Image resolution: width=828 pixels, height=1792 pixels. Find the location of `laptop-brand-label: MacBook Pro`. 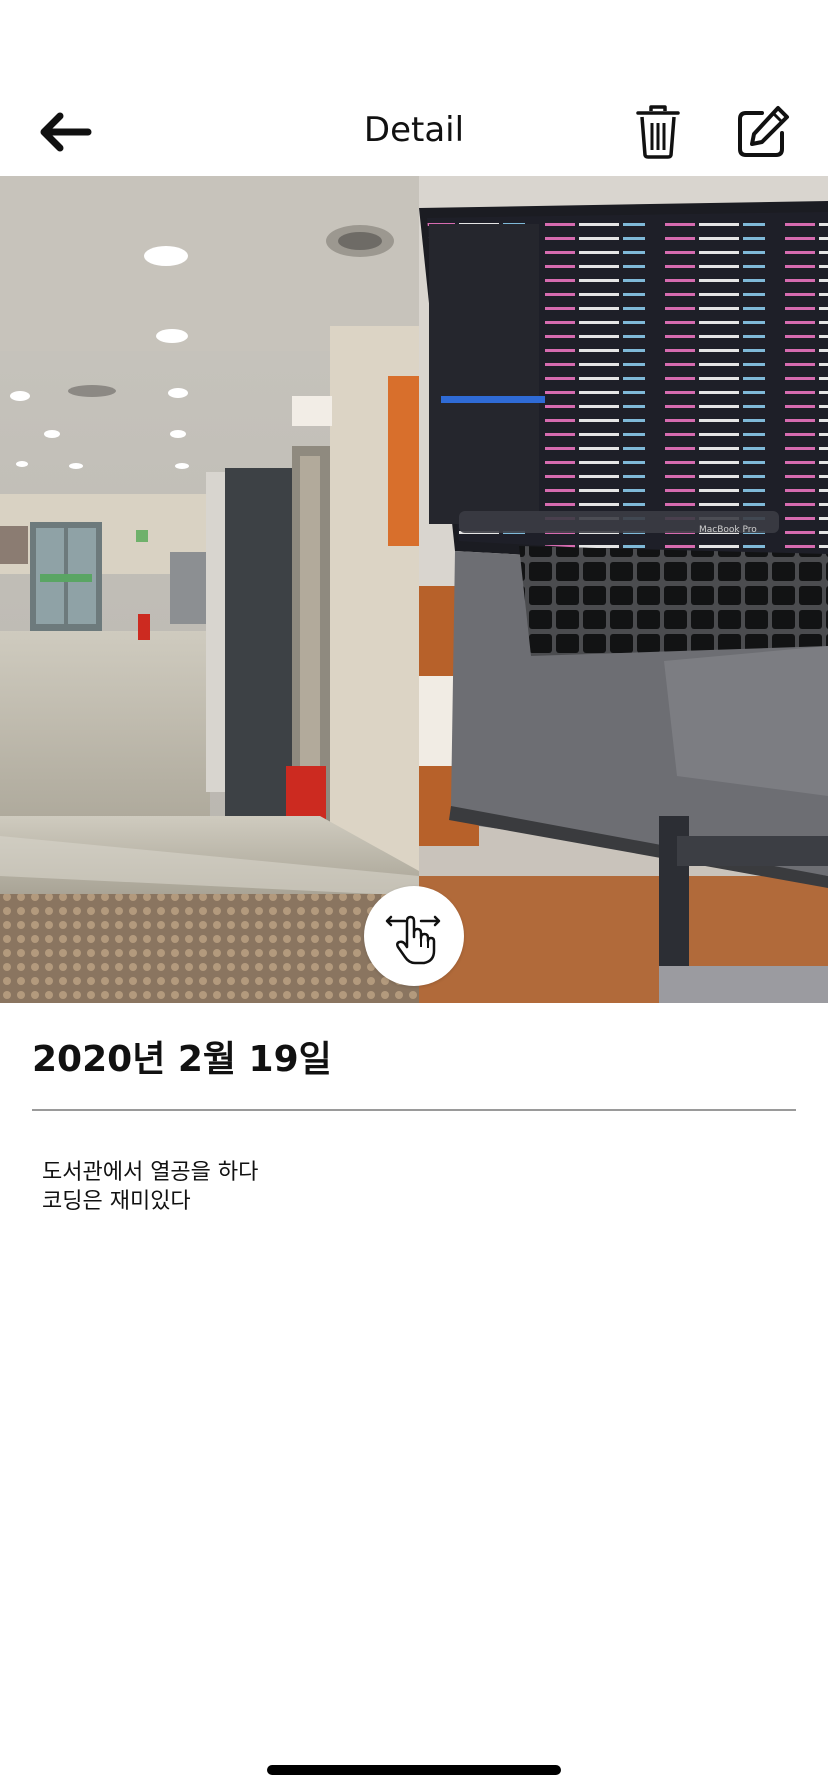

laptop-brand-label: MacBook Pro is located at coordinates (728, 530).